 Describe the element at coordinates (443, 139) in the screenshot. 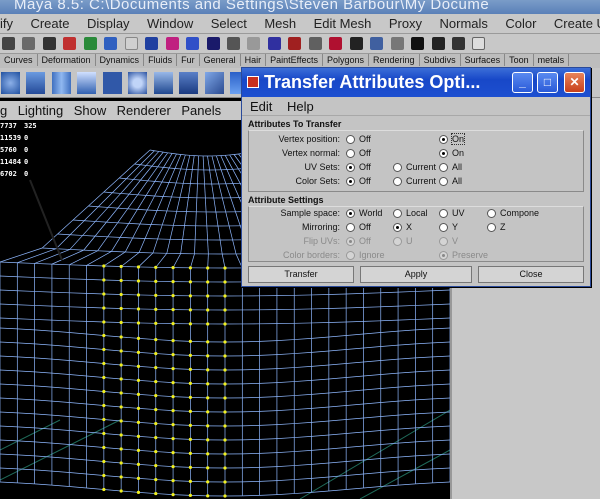

I see `vertex-position-on-radio` at that location.